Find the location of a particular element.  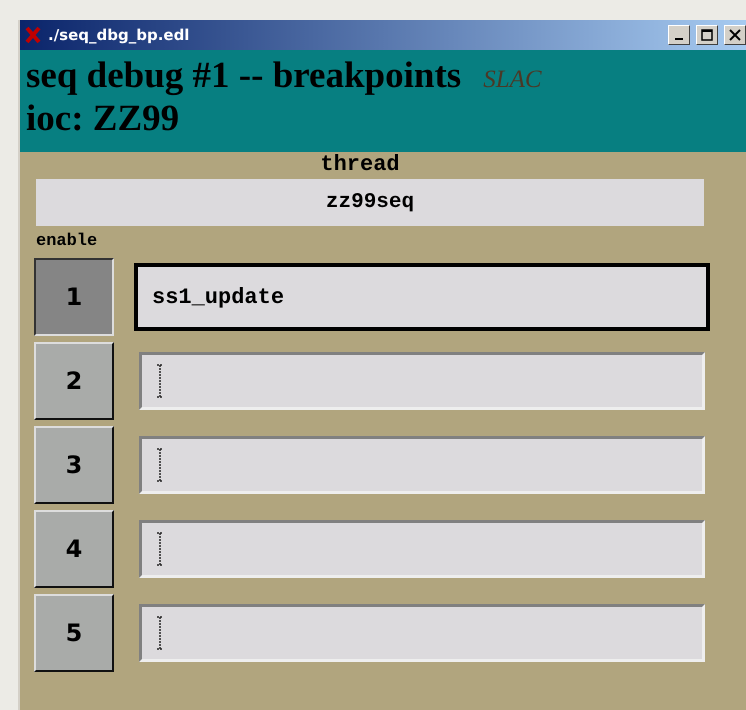

maximize-icon is located at coordinates (707, 35).